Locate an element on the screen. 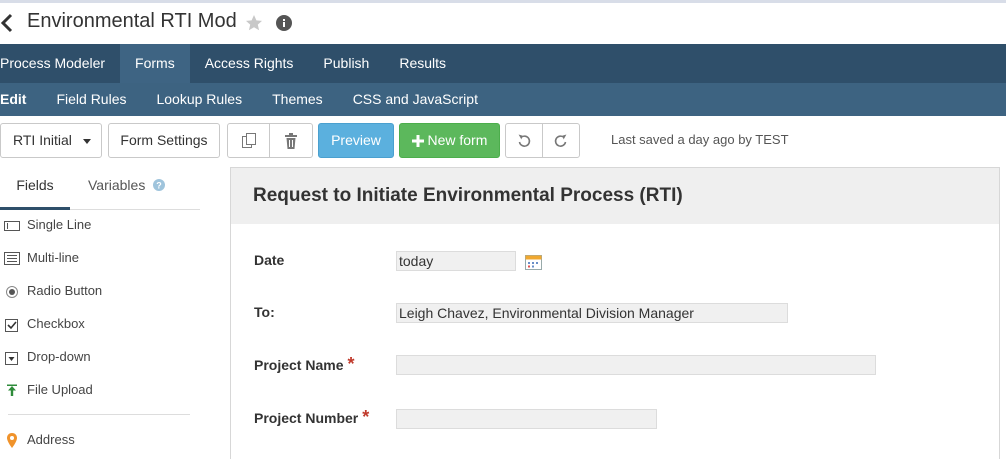 This screenshot has width=1006, height=459. redo-button is located at coordinates (561, 140).